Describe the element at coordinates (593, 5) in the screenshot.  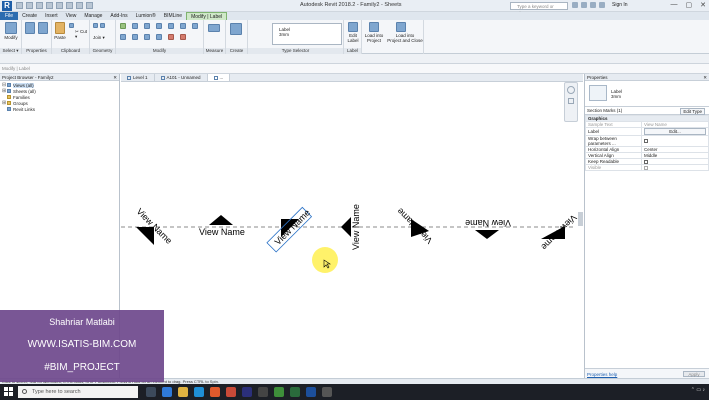
I see `star-icon` at that location.